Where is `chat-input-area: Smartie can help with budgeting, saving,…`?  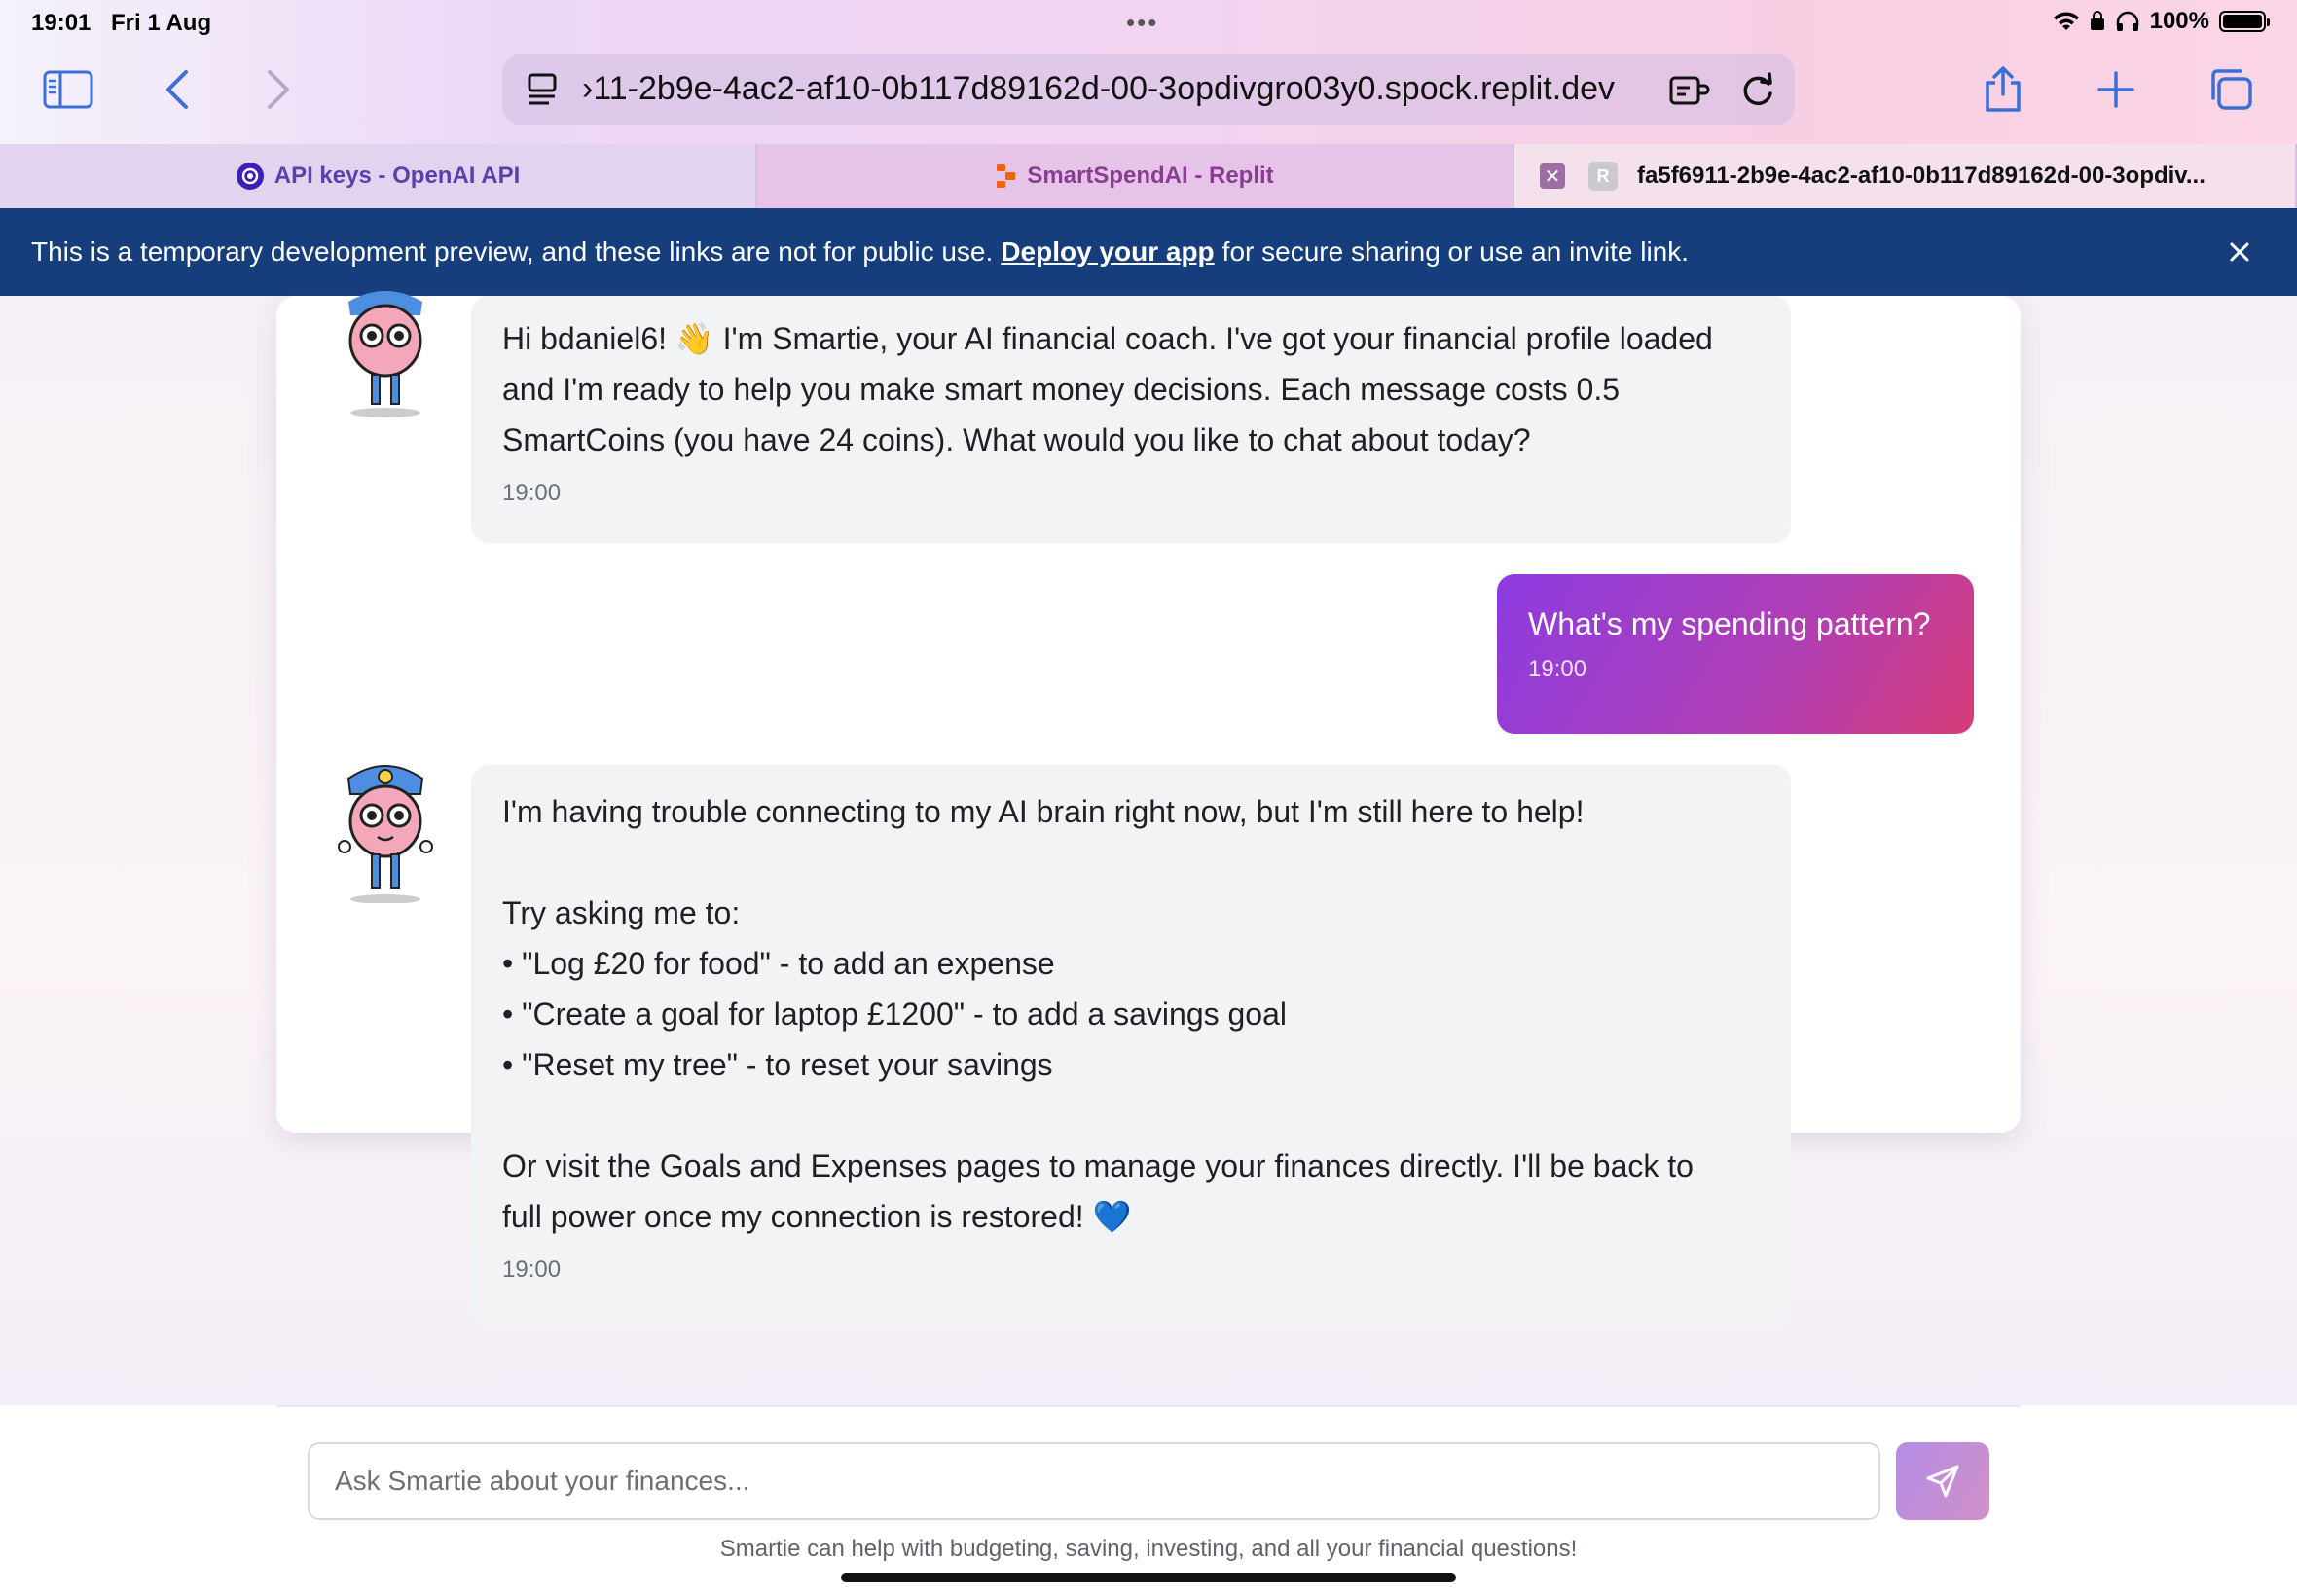
chat-input-area: Smartie can help with budgeting, saving,… is located at coordinates (1148, 1500).